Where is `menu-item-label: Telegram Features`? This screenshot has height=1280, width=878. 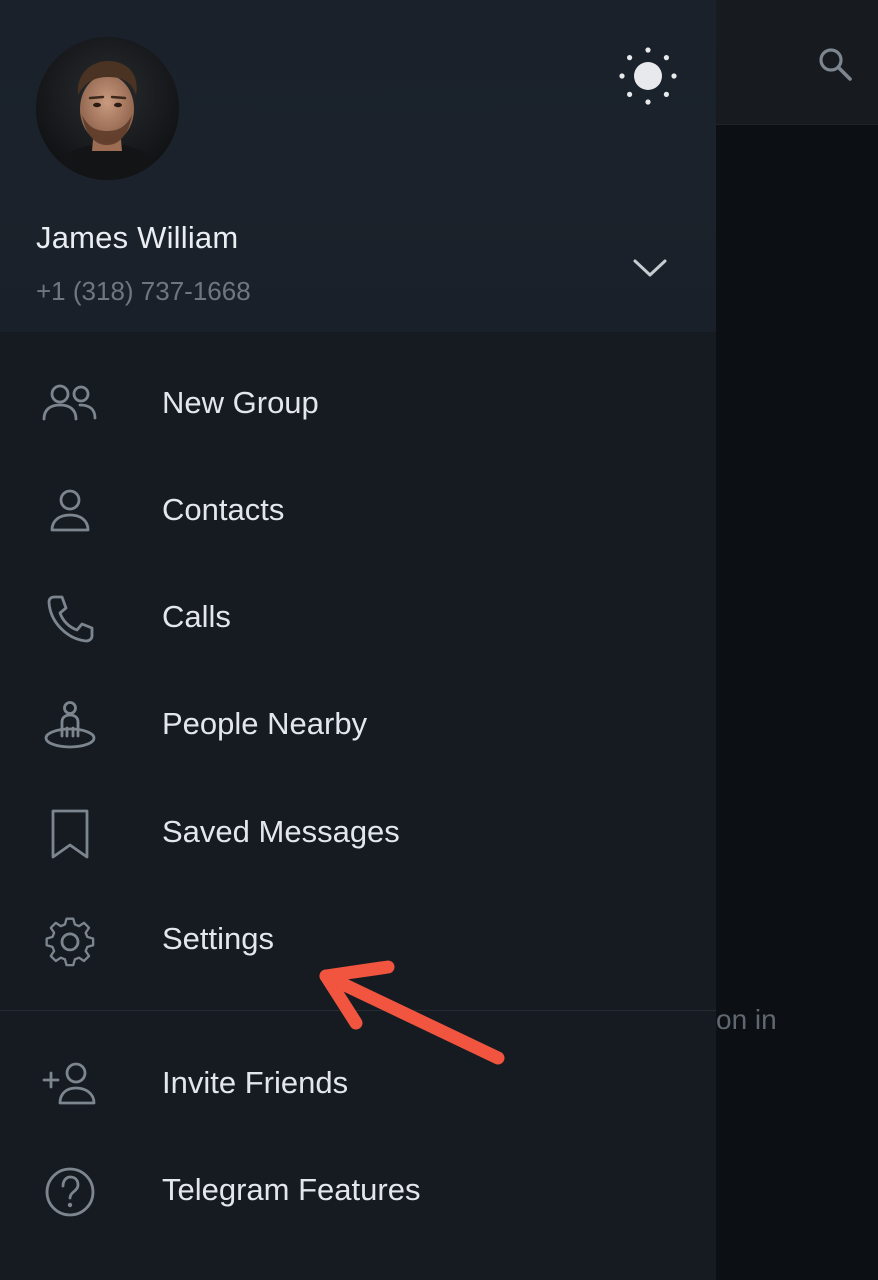 menu-item-label: Telegram Features is located at coordinates (291, 1189).